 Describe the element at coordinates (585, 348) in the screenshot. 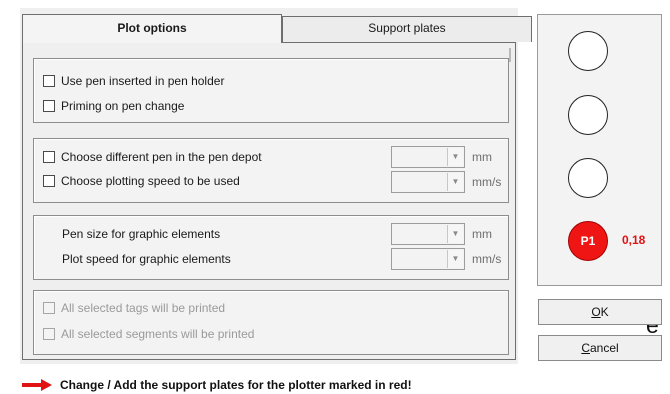

I see `cancel-accelerator: C` at that location.